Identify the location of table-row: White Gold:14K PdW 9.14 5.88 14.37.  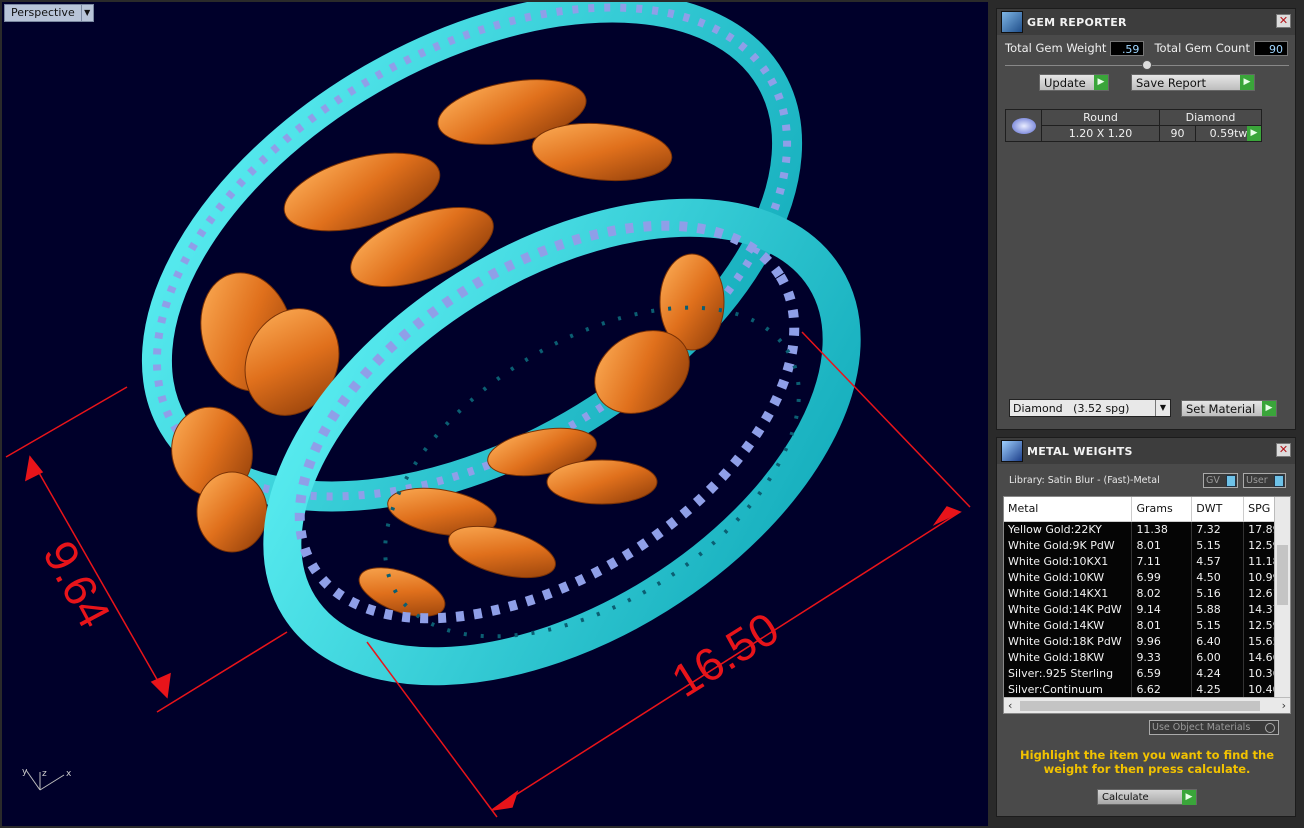
(1147, 609).